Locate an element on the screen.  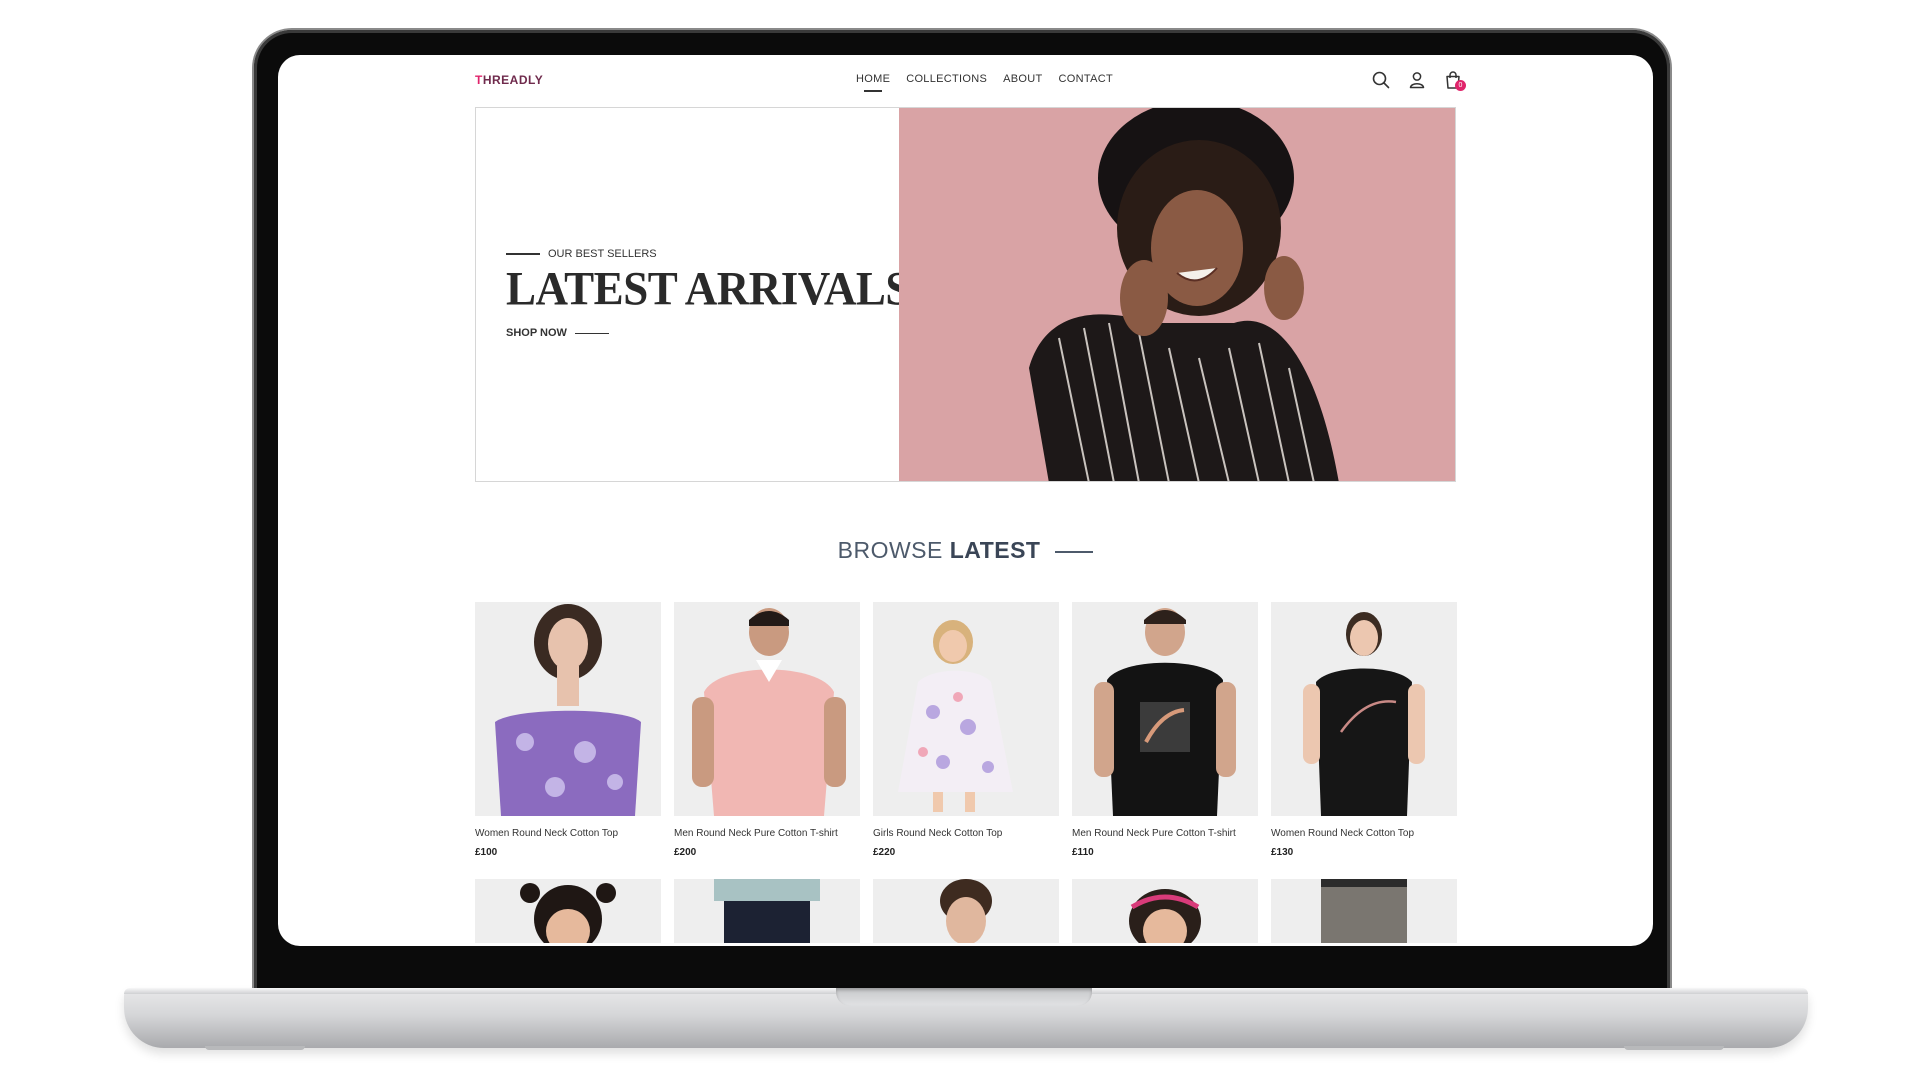
product-price: £100 is located at coordinates (486, 852).